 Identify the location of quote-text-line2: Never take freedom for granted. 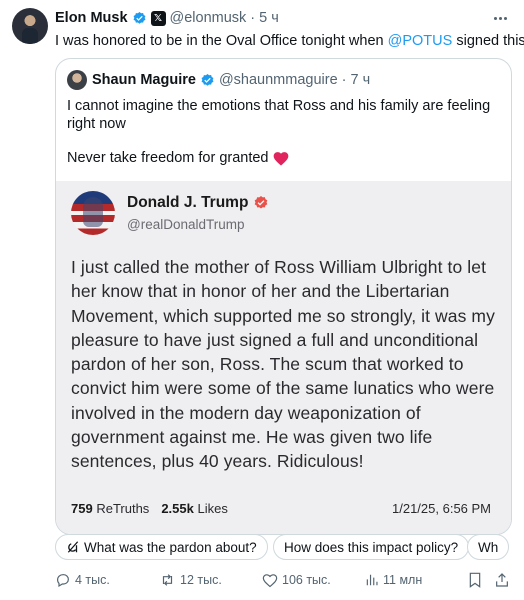
(178, 158).